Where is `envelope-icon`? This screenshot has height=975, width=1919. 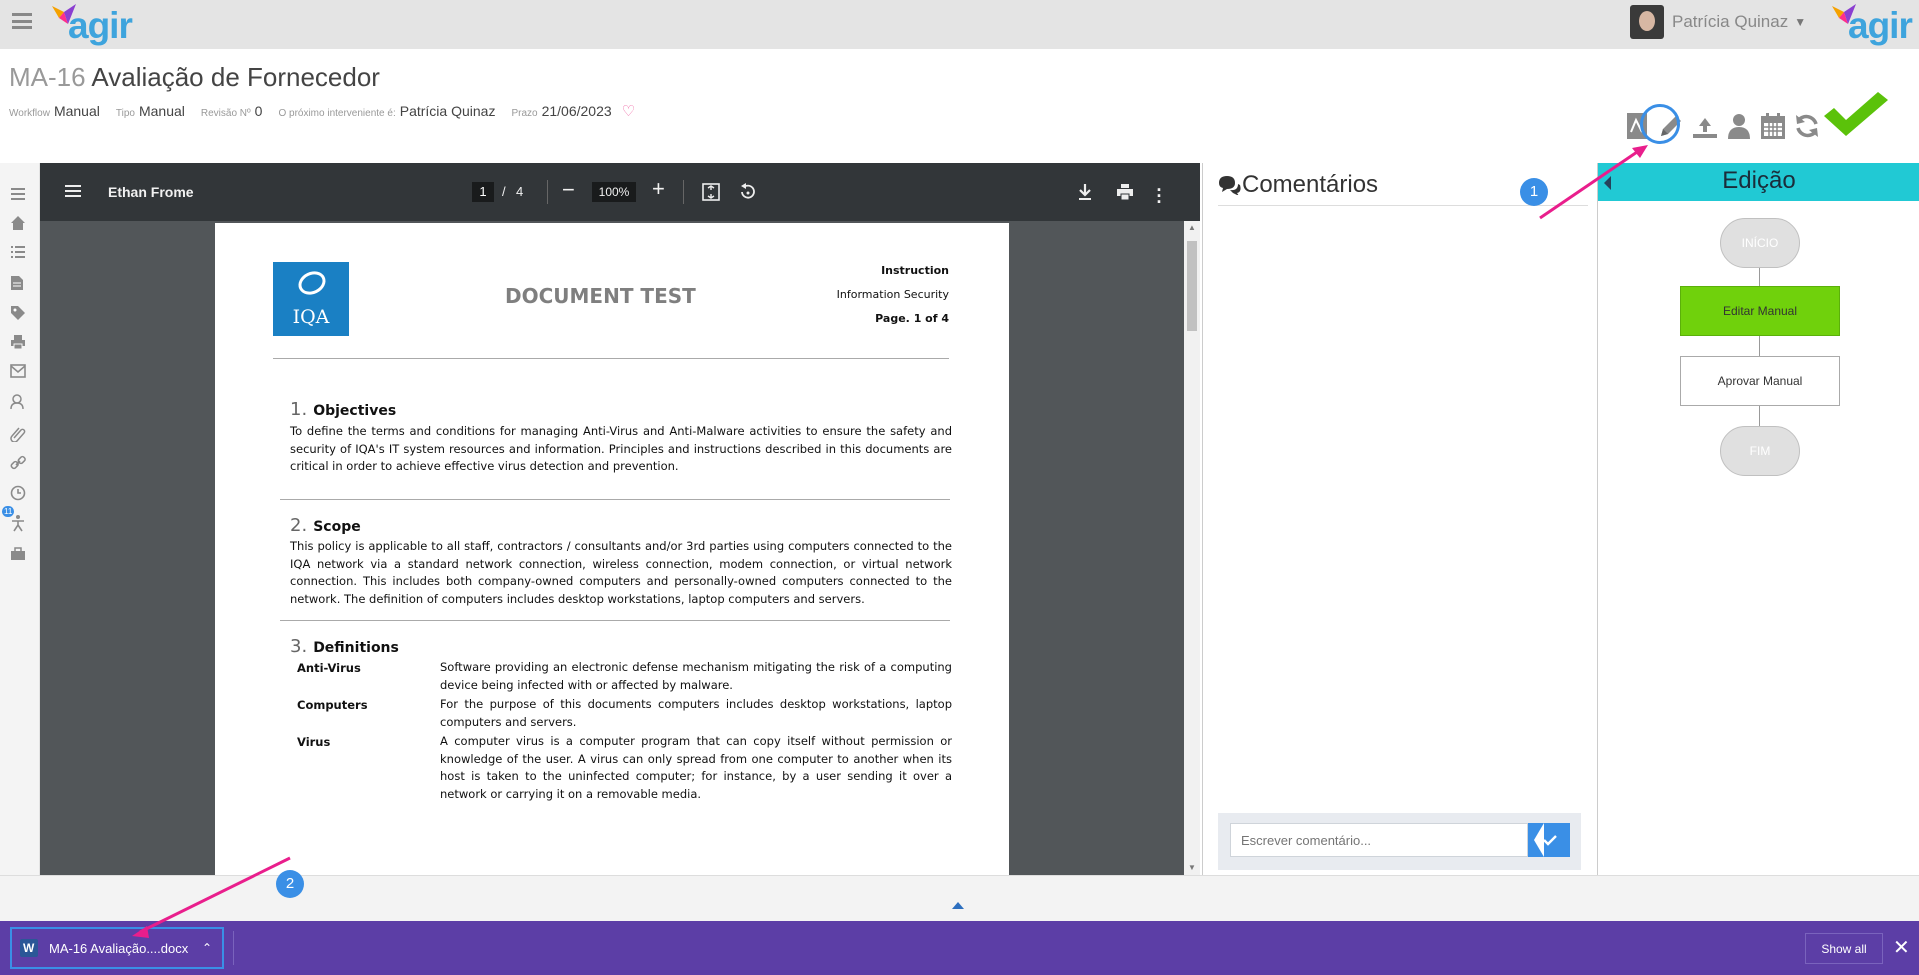
envelope-icon is located at coordinates (19, 373).